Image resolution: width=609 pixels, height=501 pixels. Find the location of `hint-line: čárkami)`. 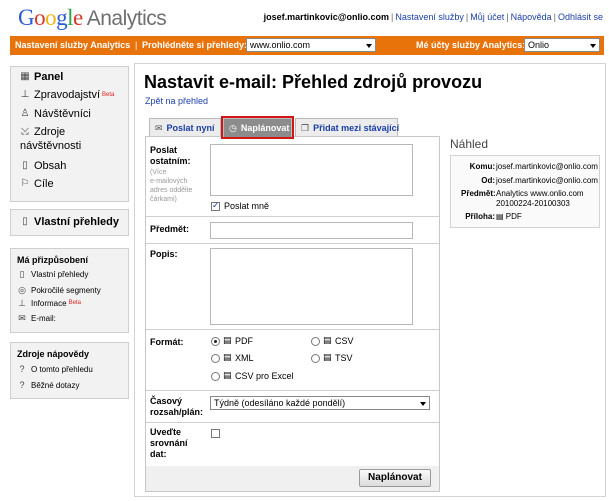

hint-line: čárkami) is located at coordinates (163, 199).